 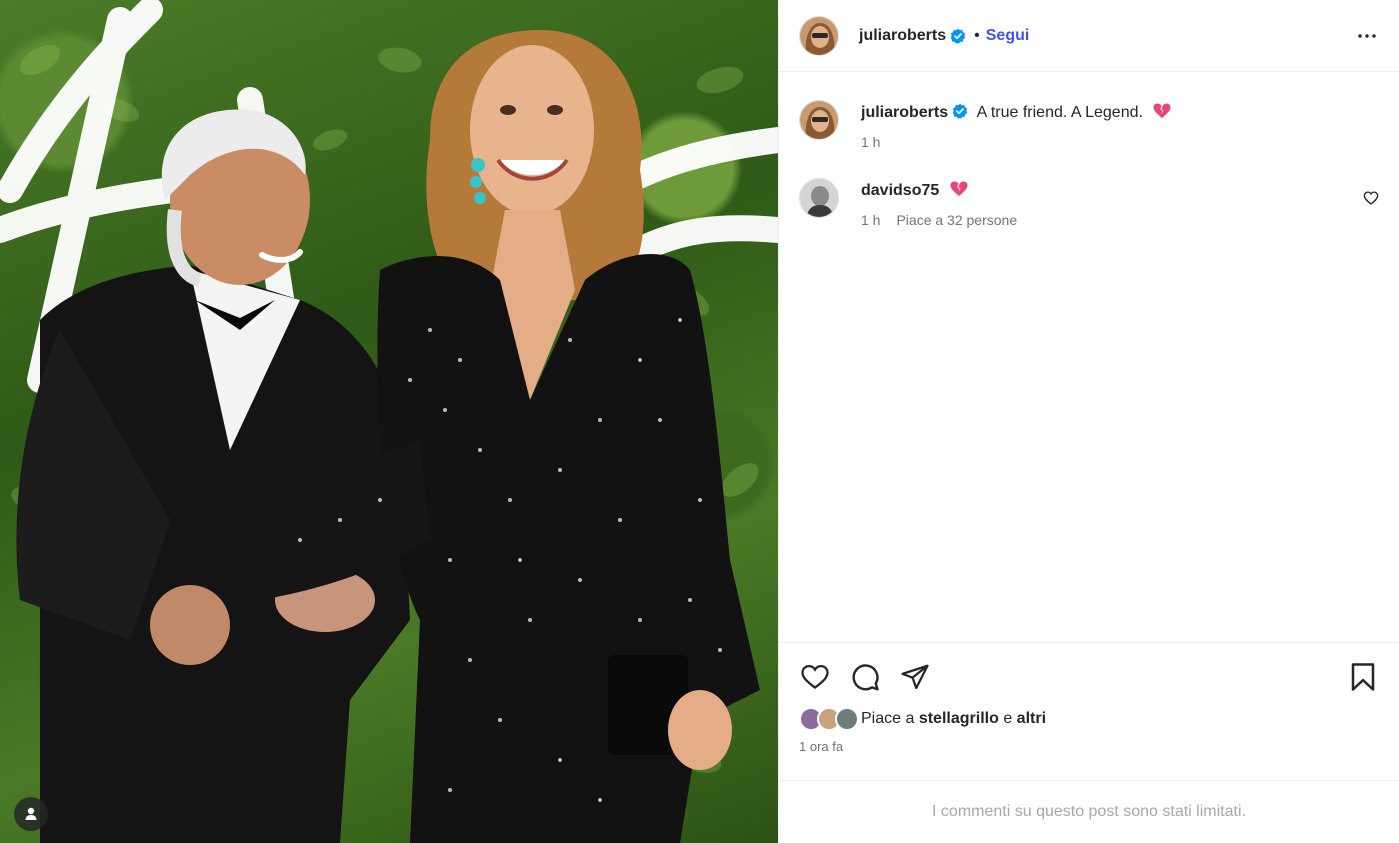 What do you see at coordinates (819, 198) in the screenshot?
I see `commenter-avatar` at bounding box center [819, 198].